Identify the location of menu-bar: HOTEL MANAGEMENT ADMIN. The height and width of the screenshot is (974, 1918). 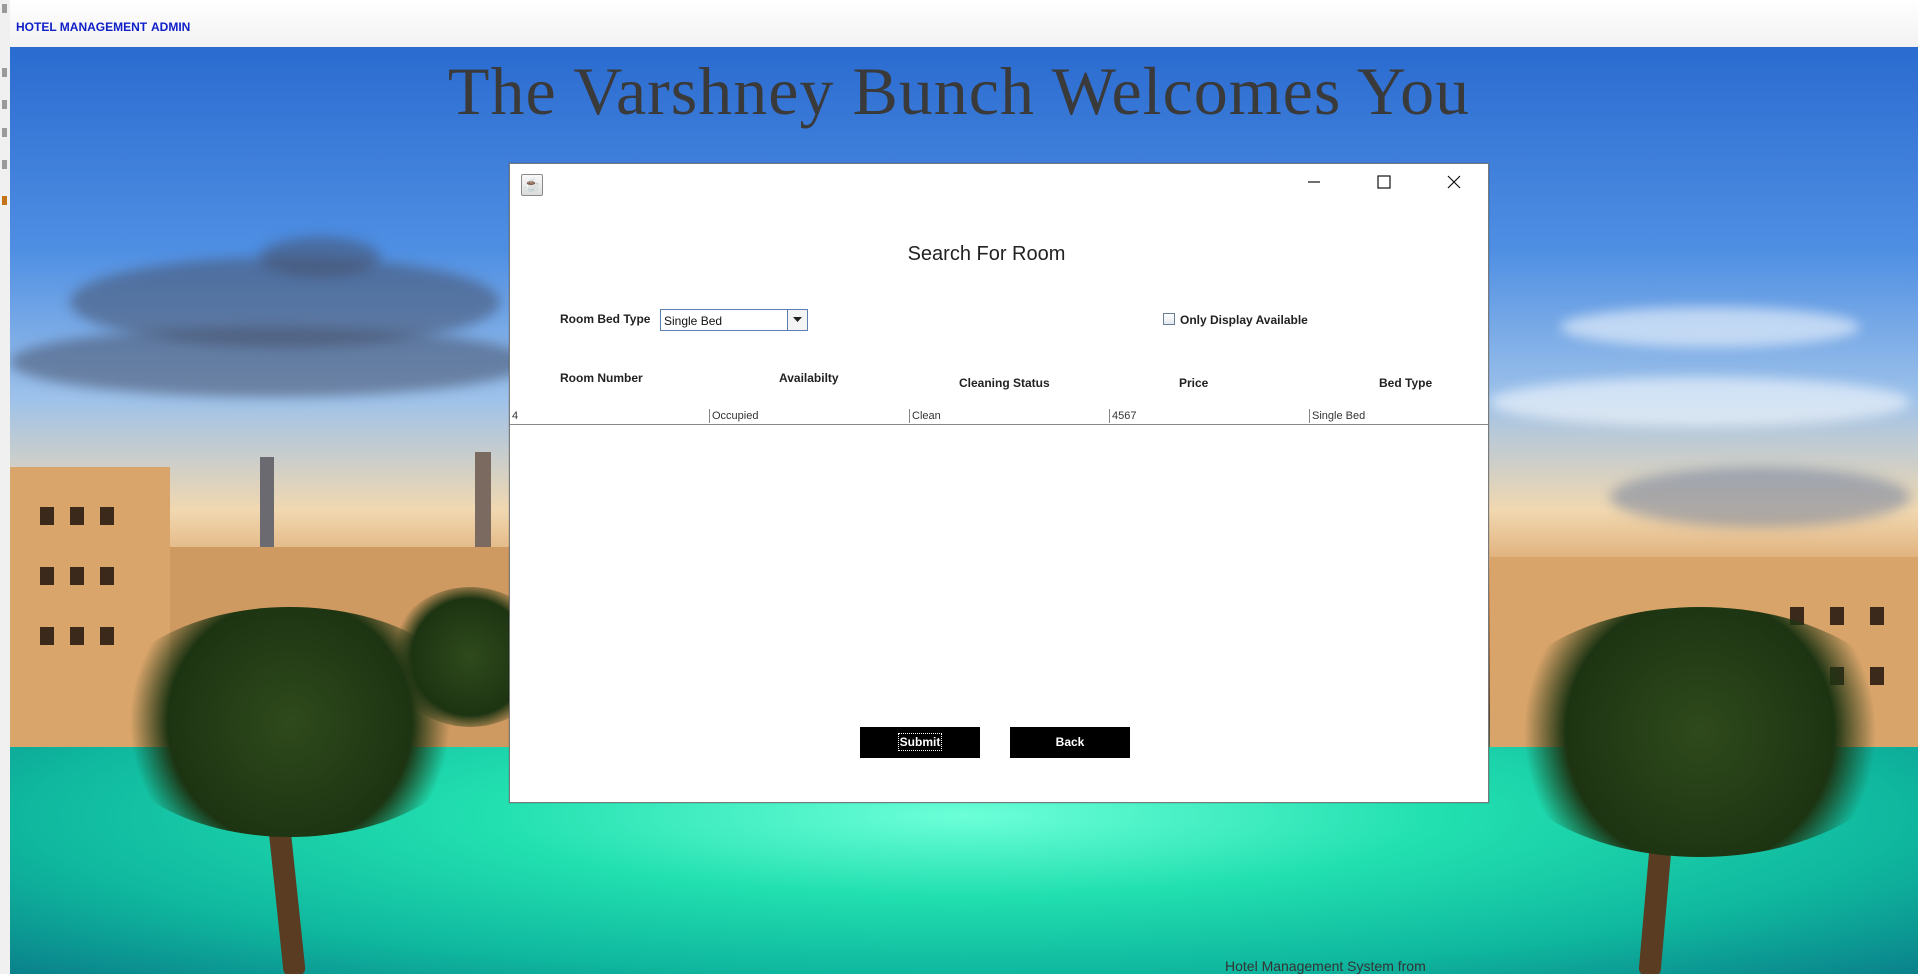
(964, 24).